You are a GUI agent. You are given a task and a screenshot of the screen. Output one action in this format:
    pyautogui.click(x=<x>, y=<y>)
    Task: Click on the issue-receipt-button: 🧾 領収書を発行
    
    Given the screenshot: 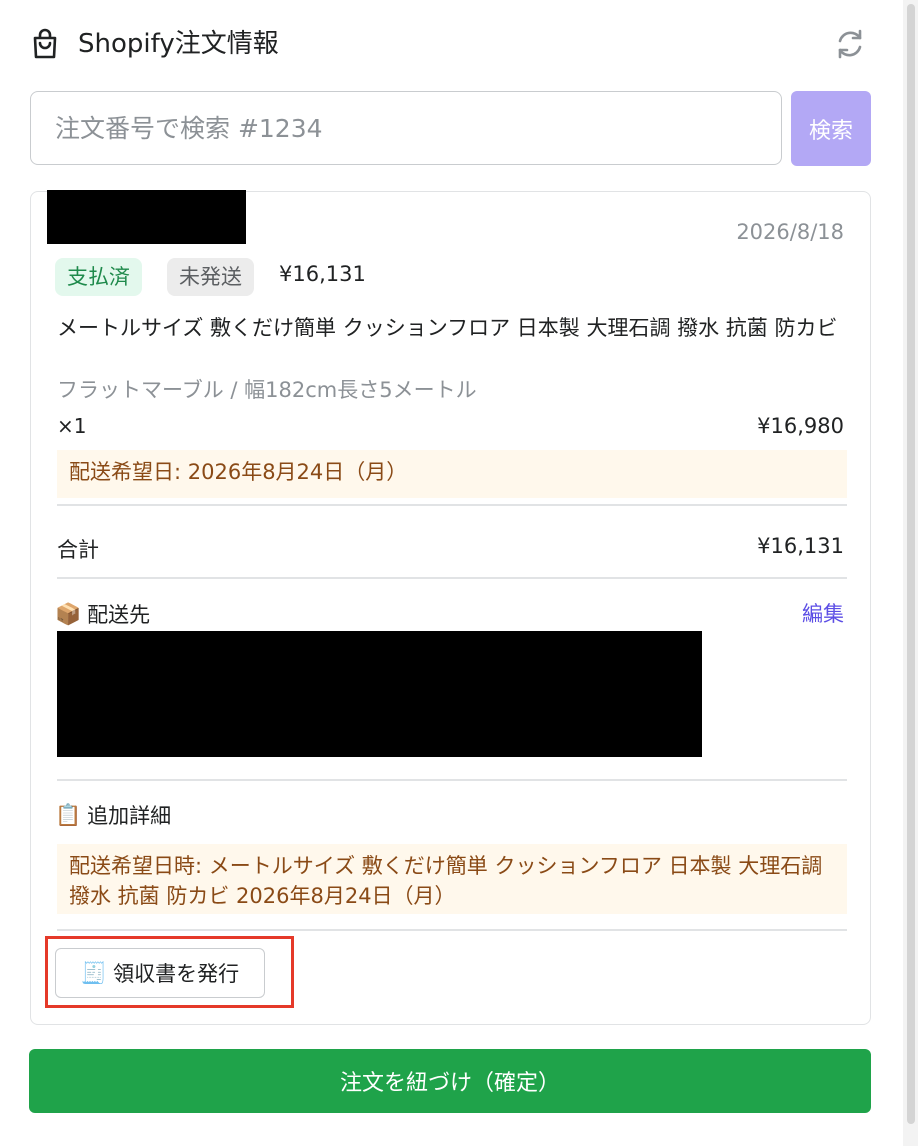 What is the action you would take?
    pyautogui.click(x=160, y=973)
    